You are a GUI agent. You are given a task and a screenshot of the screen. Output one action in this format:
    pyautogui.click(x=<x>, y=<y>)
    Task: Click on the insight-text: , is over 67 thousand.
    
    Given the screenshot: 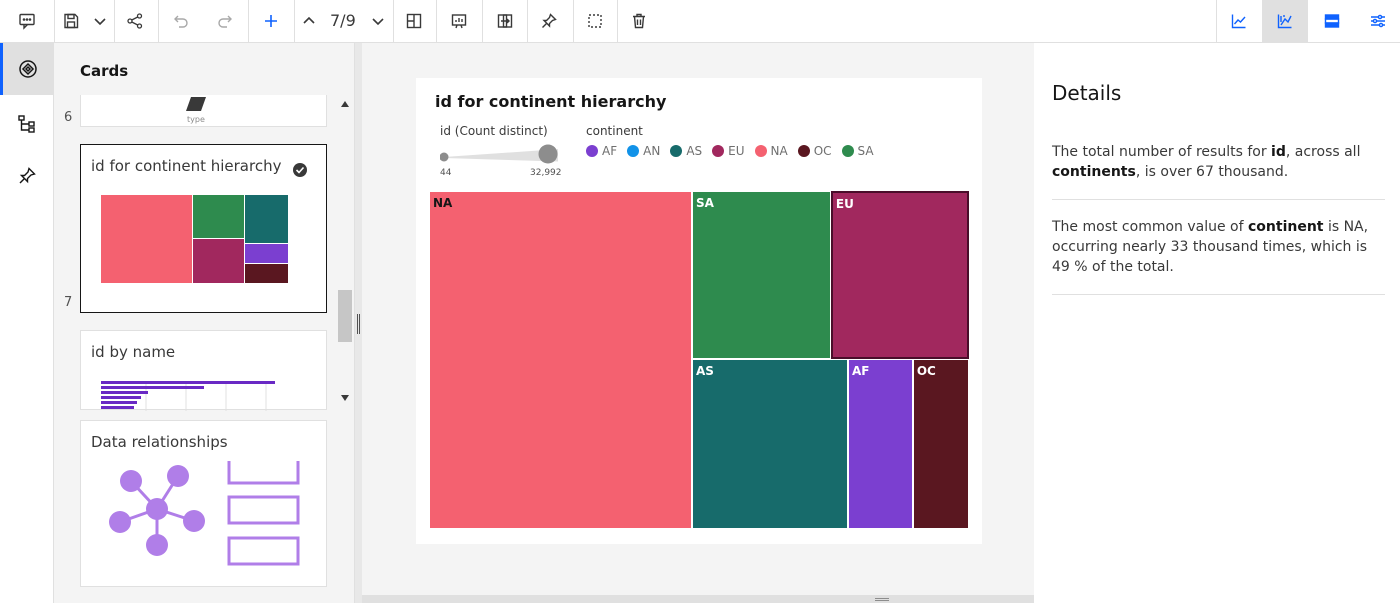 What is the action you would take?
    pyautogui.click(x=1212, y=172)
    